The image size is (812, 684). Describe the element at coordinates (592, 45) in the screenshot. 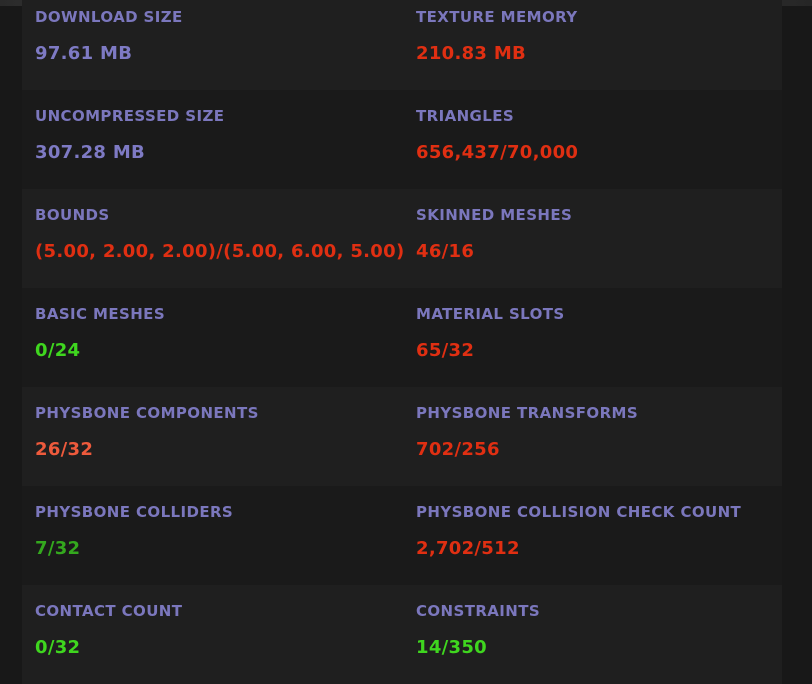

I see `stat-texture-memory: TEXTURE MEMORY 210.83 MB` at that location.